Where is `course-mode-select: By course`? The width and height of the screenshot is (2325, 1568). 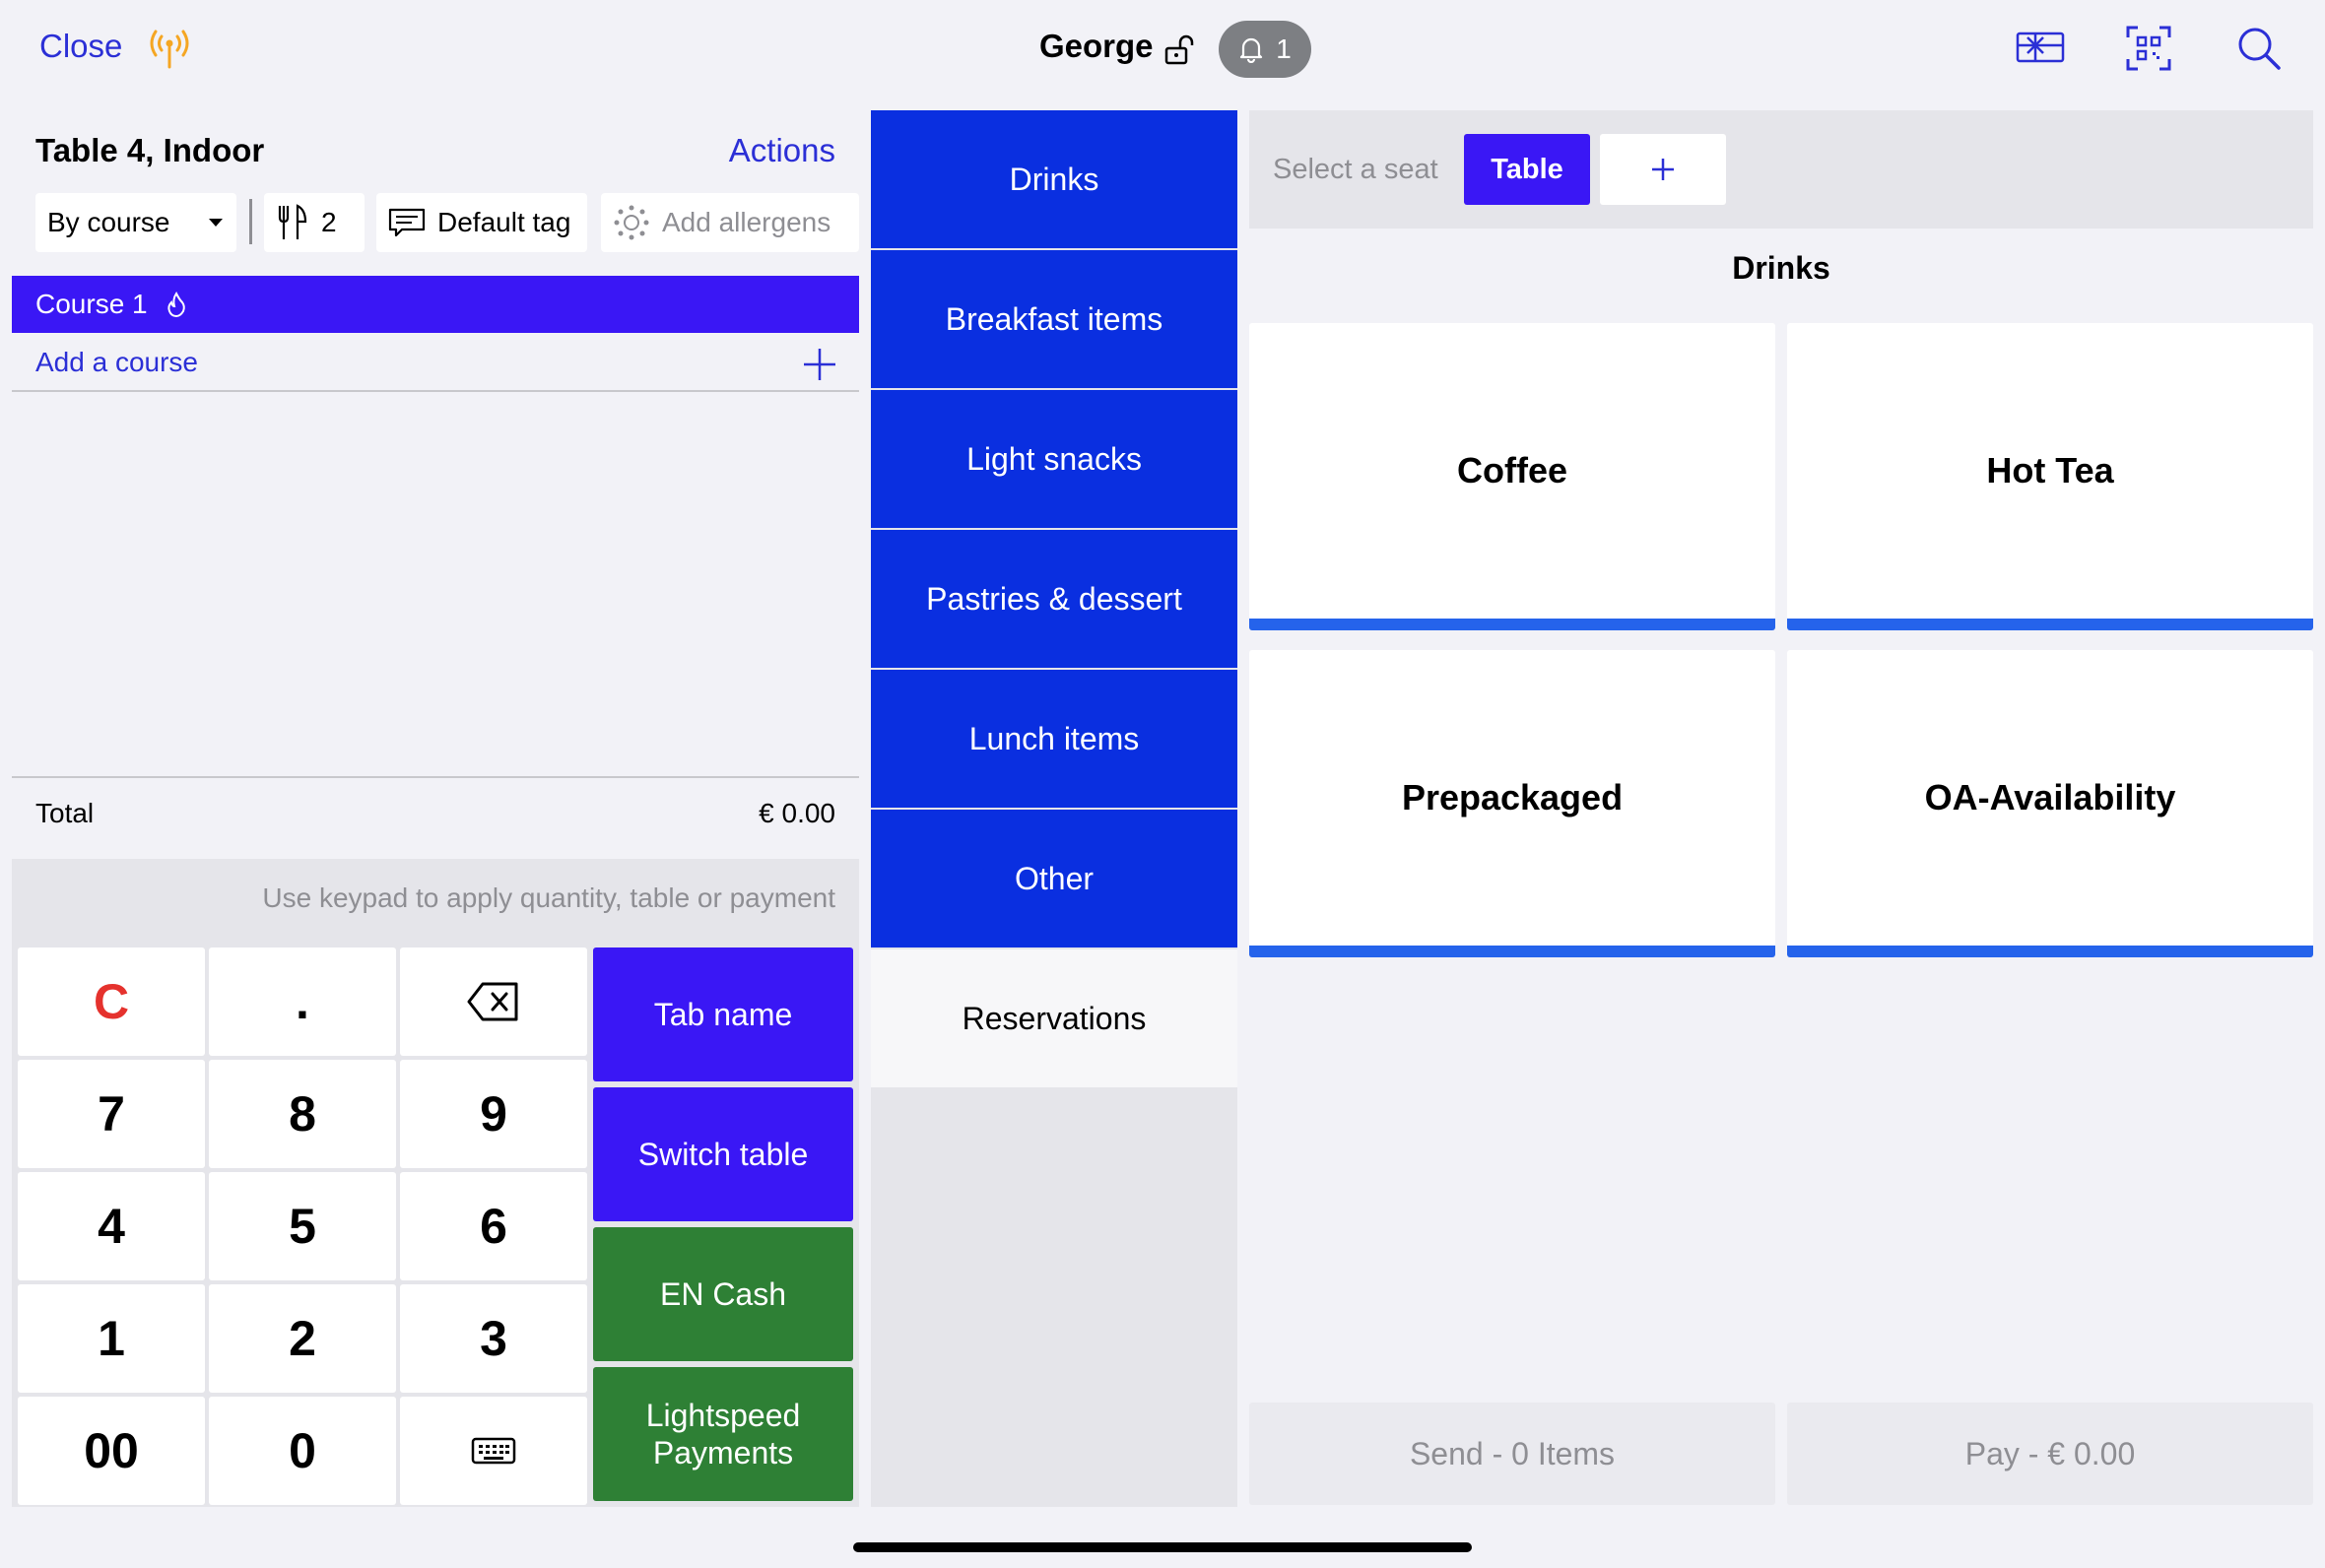 course-mode-select: By course is located at coordinates (136, 223).